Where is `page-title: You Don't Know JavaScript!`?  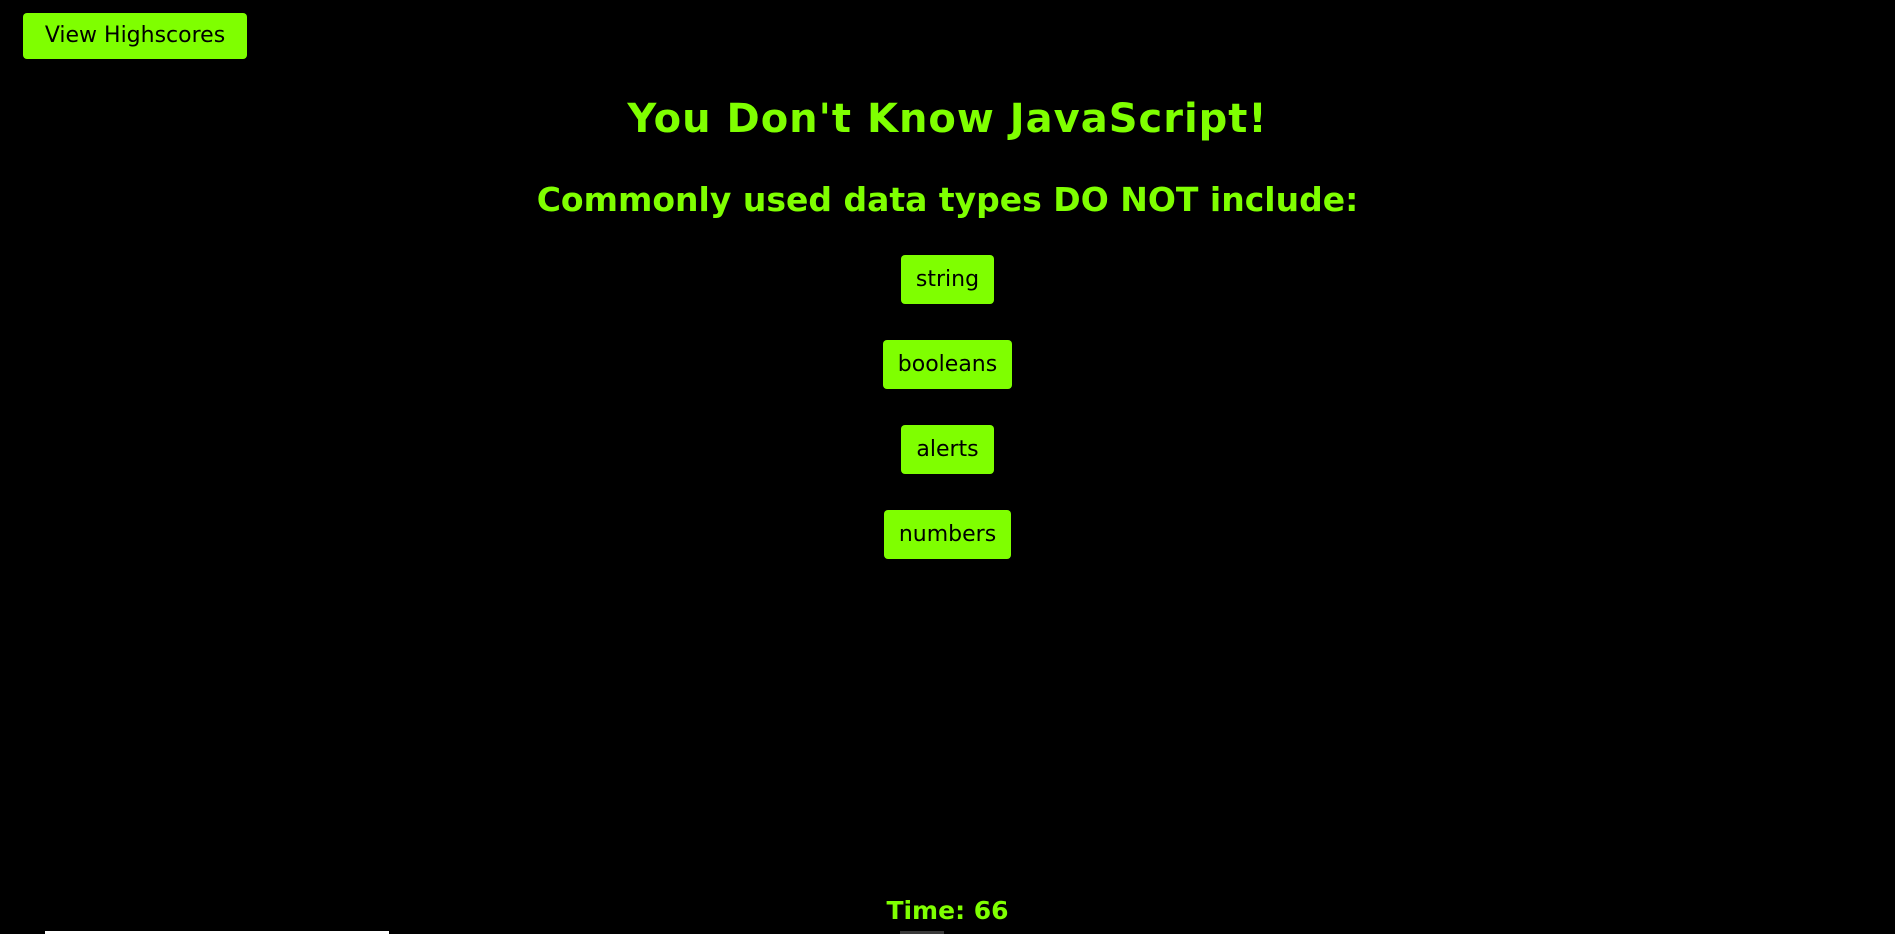
page-title: You Don't Know JavaScript! is located at coordinates (947, 119).